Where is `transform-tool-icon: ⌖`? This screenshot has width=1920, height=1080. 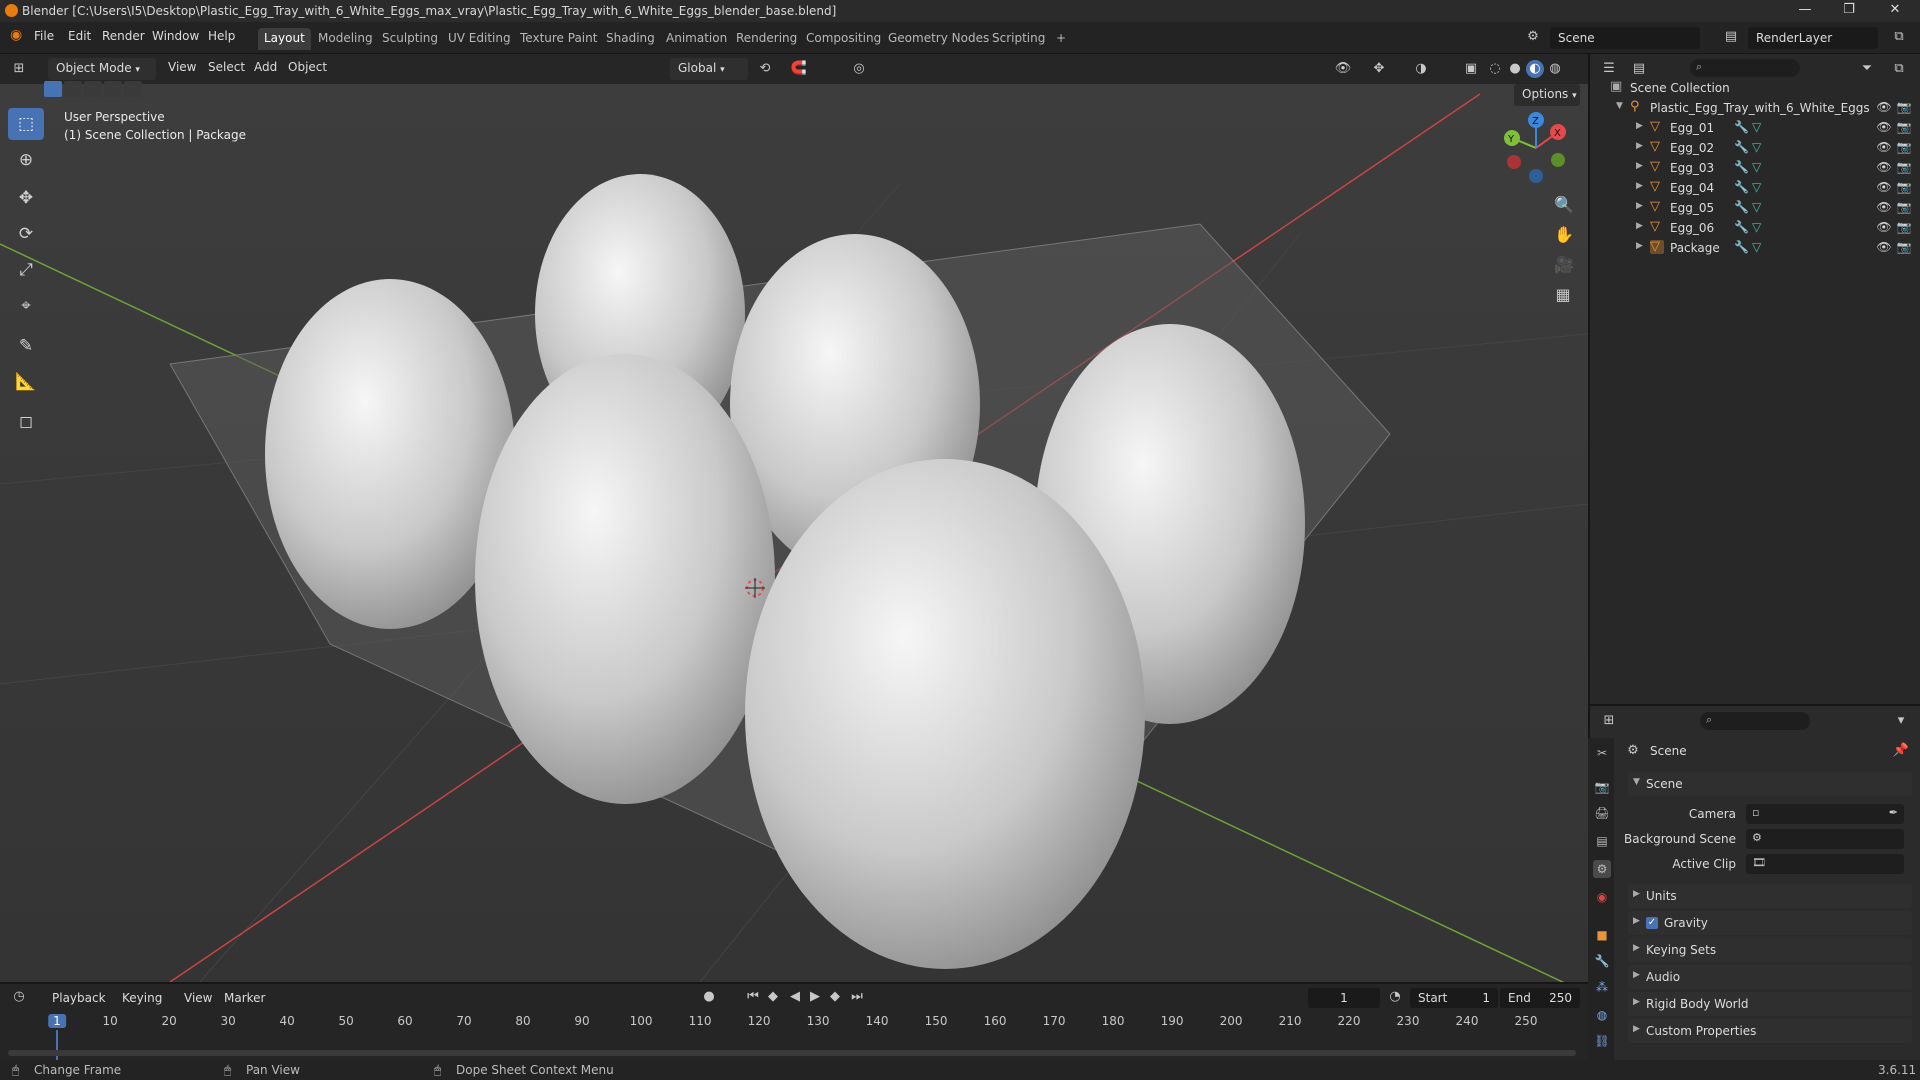
transform-tool-icon: ⌖ is located at coordinates (26, 306).